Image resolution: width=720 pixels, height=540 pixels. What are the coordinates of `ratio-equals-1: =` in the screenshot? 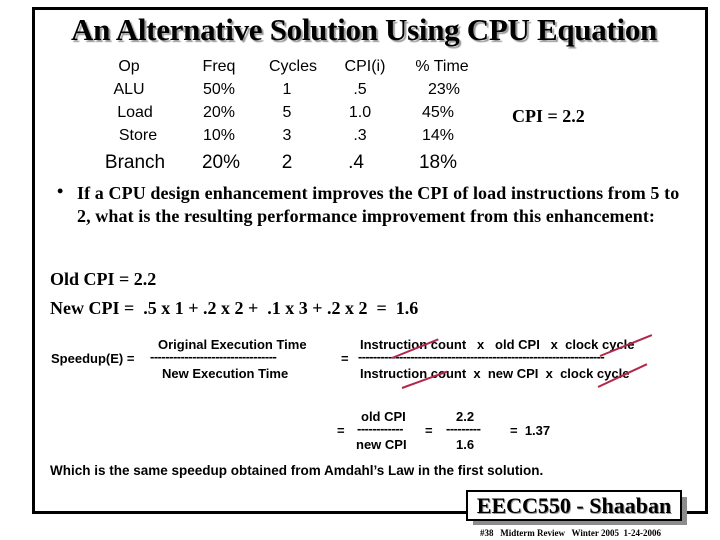 It's located at (341, 430).